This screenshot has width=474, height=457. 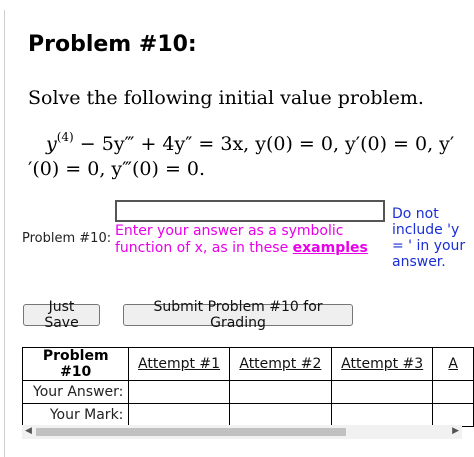 What do you see at coordinates (117, 169) in the screenshot?
I see `equation-line-2: ′(0) = 0, y‴(0) = 0.` at bounding box center [117, 169].